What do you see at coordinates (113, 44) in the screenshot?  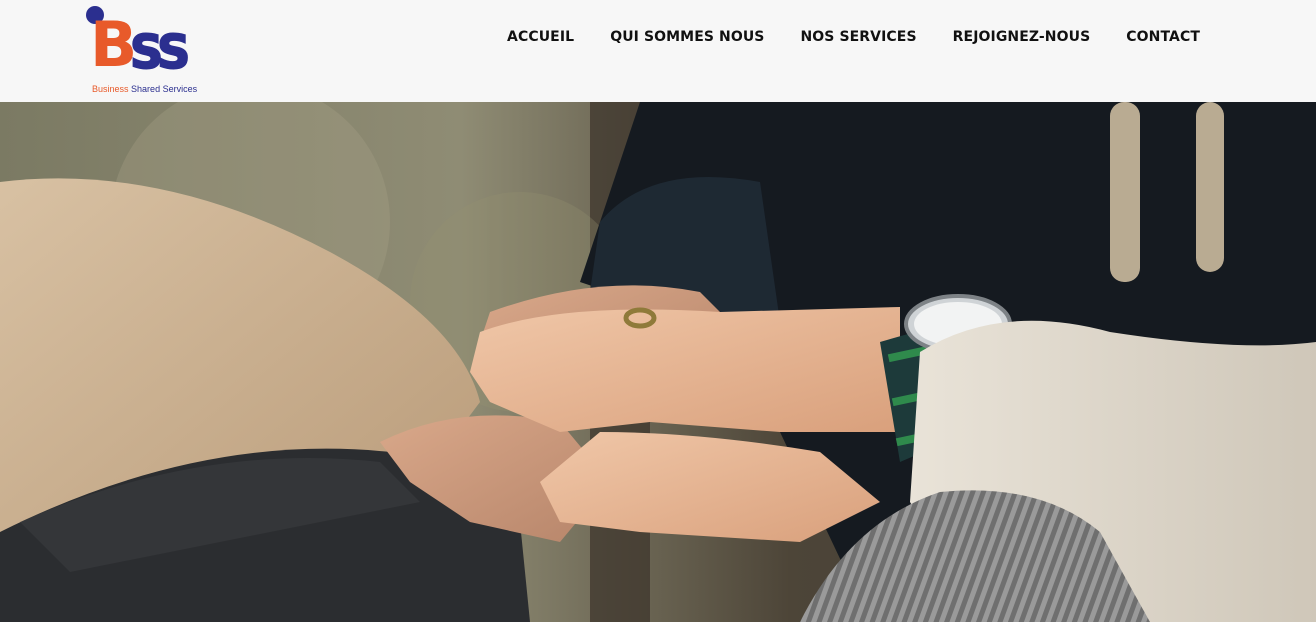 I see `logo-letter-b: B` at bounding box center [113, 44].